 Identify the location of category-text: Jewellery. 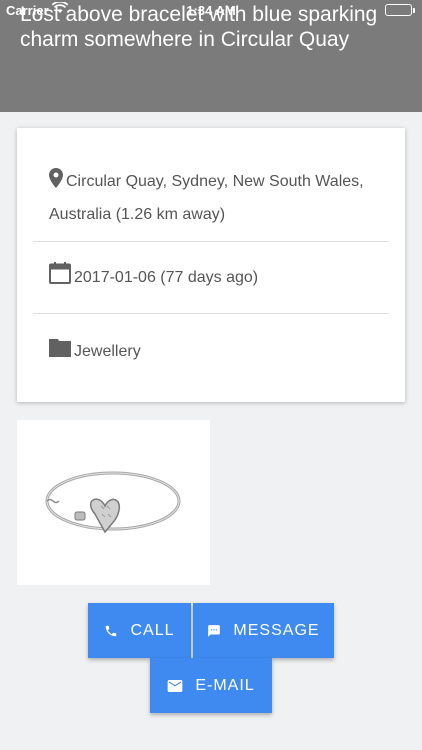
(107, 351).